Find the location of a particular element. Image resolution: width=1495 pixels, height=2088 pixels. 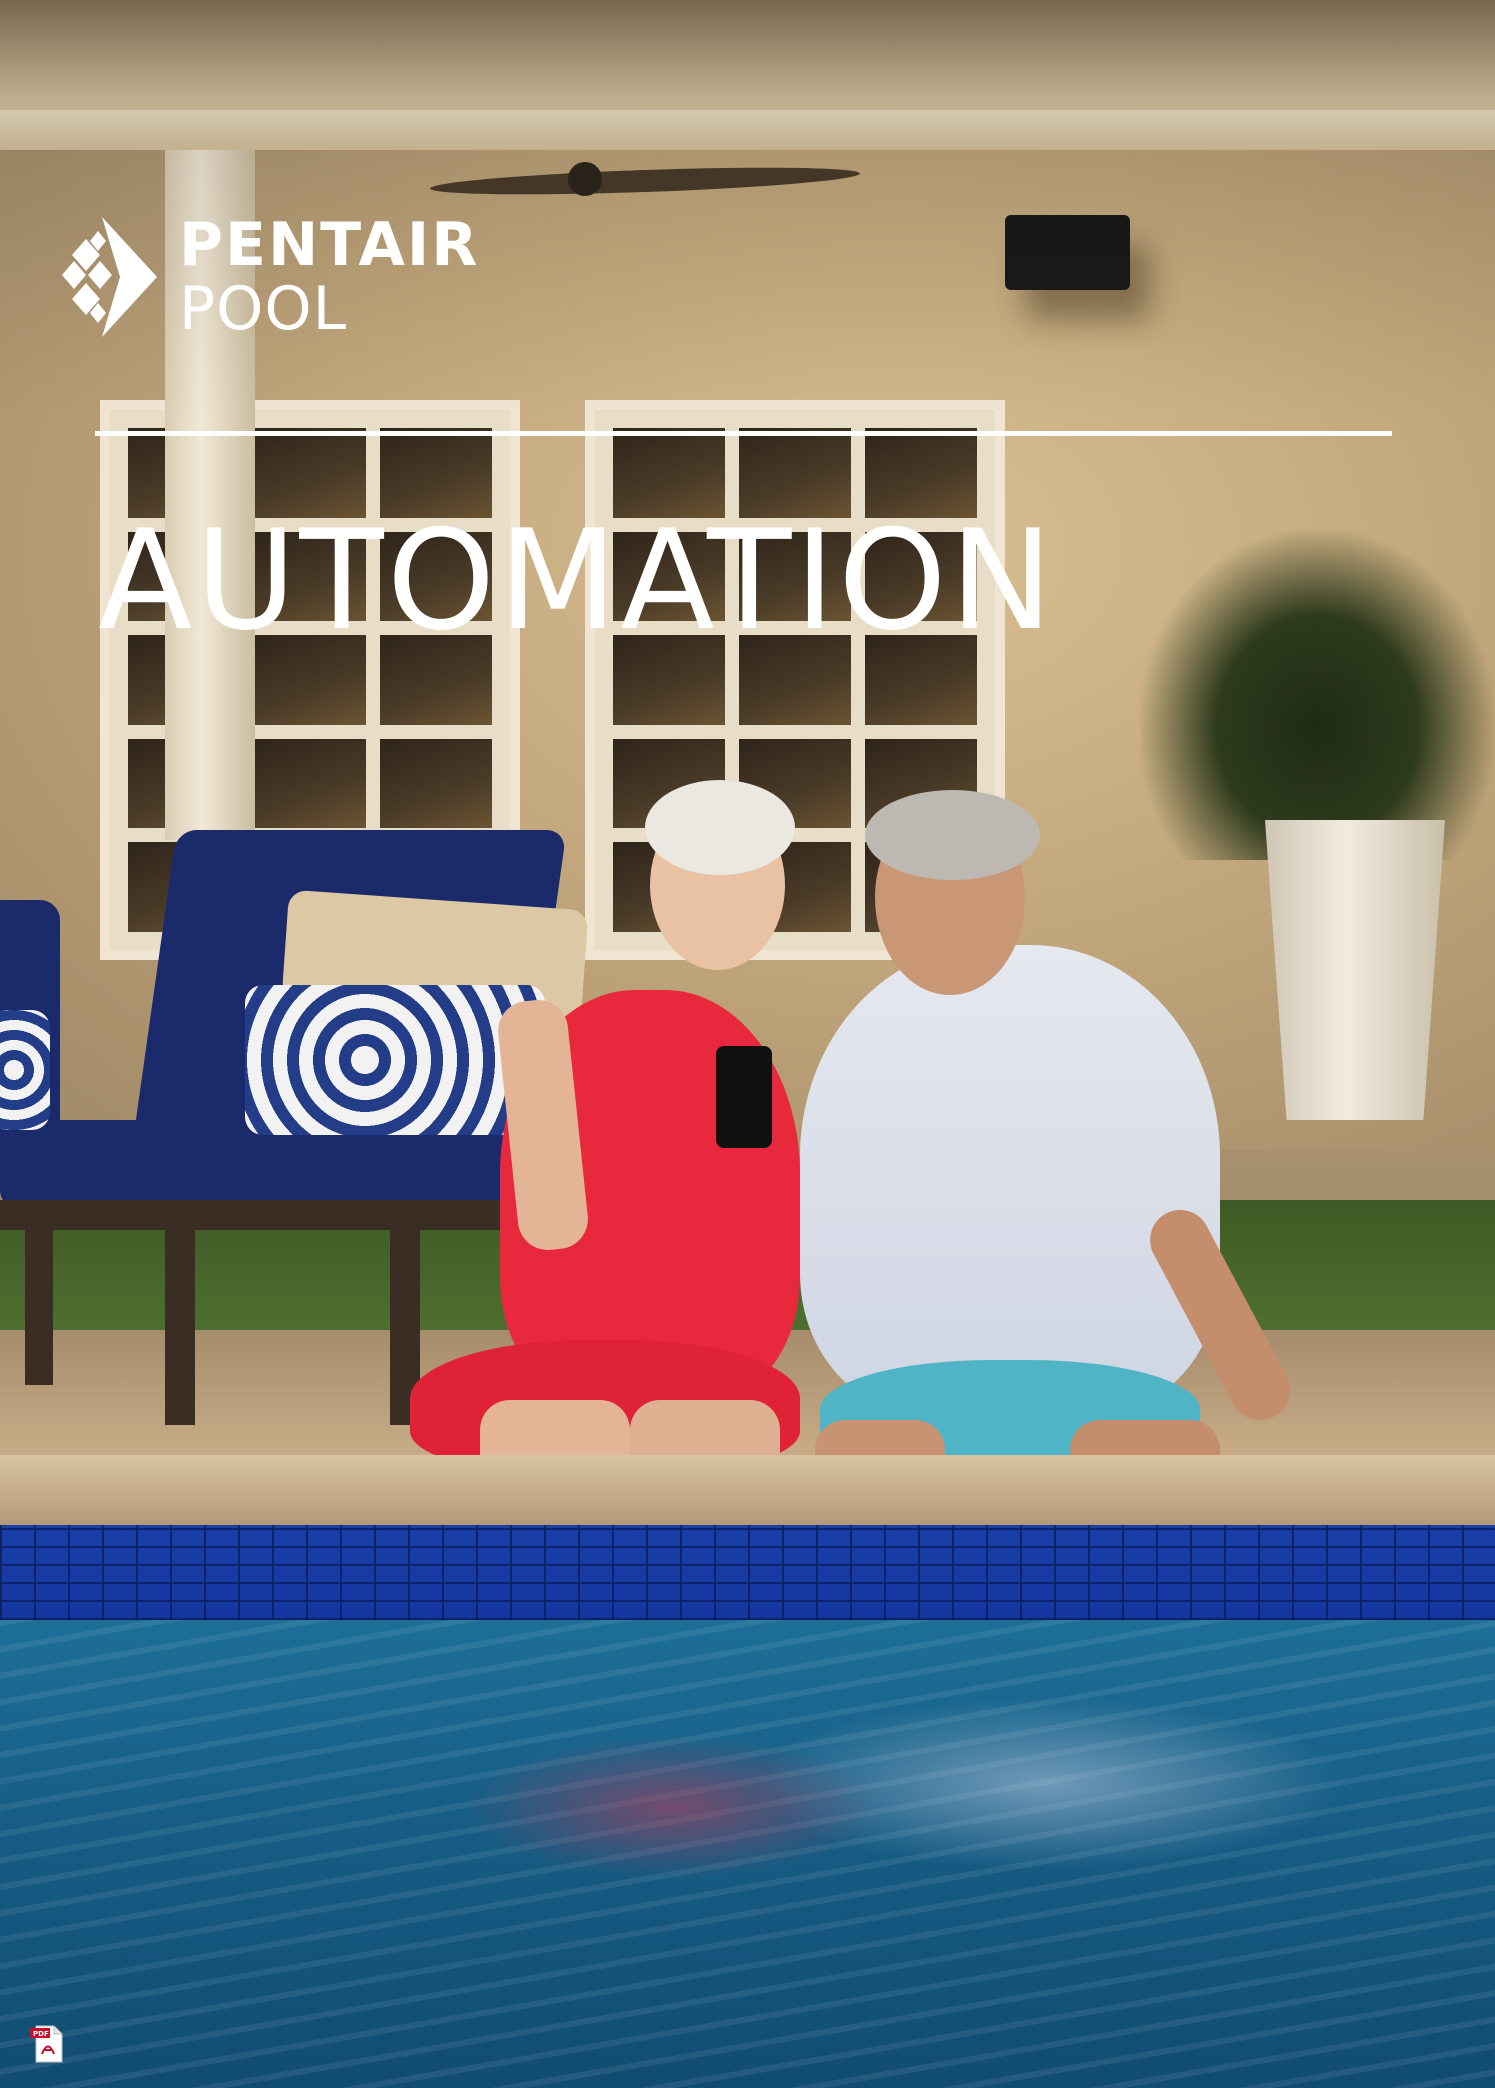

cover-title: AUTOMATION is located at coordinates (577, 580).